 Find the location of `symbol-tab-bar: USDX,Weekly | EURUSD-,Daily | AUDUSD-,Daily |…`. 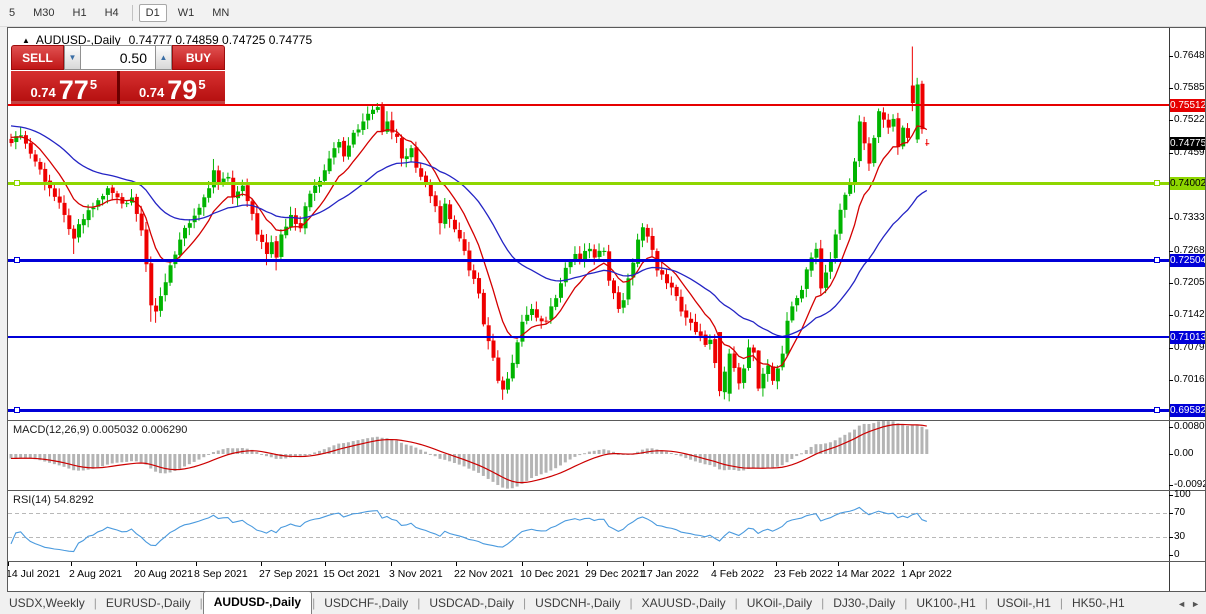

symbol-tab-bar: USDX,Weekly | EURUSD-,Daily | AUDUSD-,Daily |… is located at coordinates (603, 602).